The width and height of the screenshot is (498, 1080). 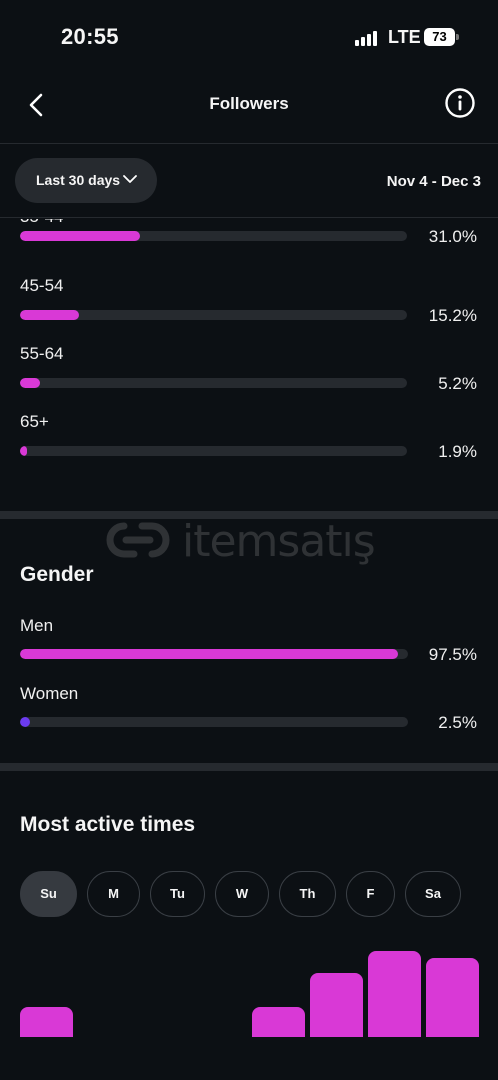 What do you see at coordinates (452, 654) in the screenshot?
I see `gender-percent: 97.5%` at bounding box center [452, 654].